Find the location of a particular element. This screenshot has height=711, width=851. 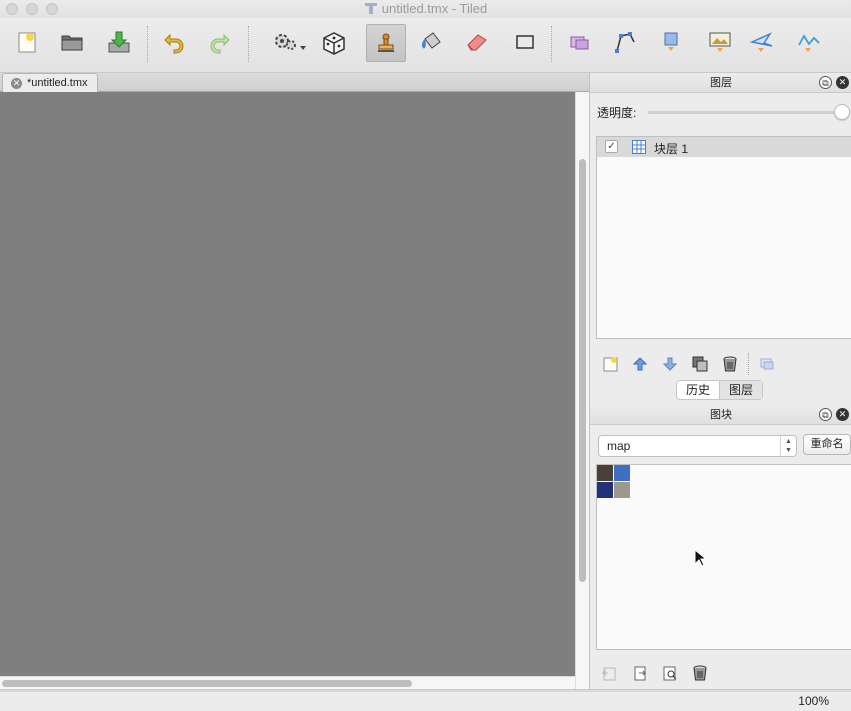

edit-polygons-button is located at coordinates (625, 42).